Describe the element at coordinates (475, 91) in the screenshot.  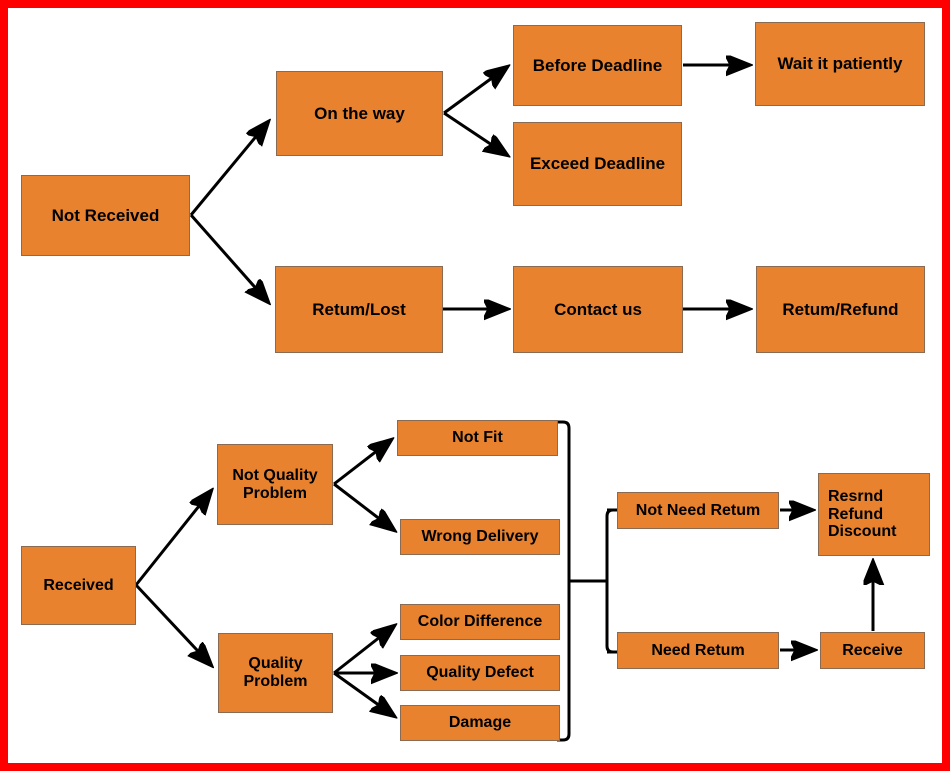
I see `edge-on-the-way-to-before-deadline` at that location.